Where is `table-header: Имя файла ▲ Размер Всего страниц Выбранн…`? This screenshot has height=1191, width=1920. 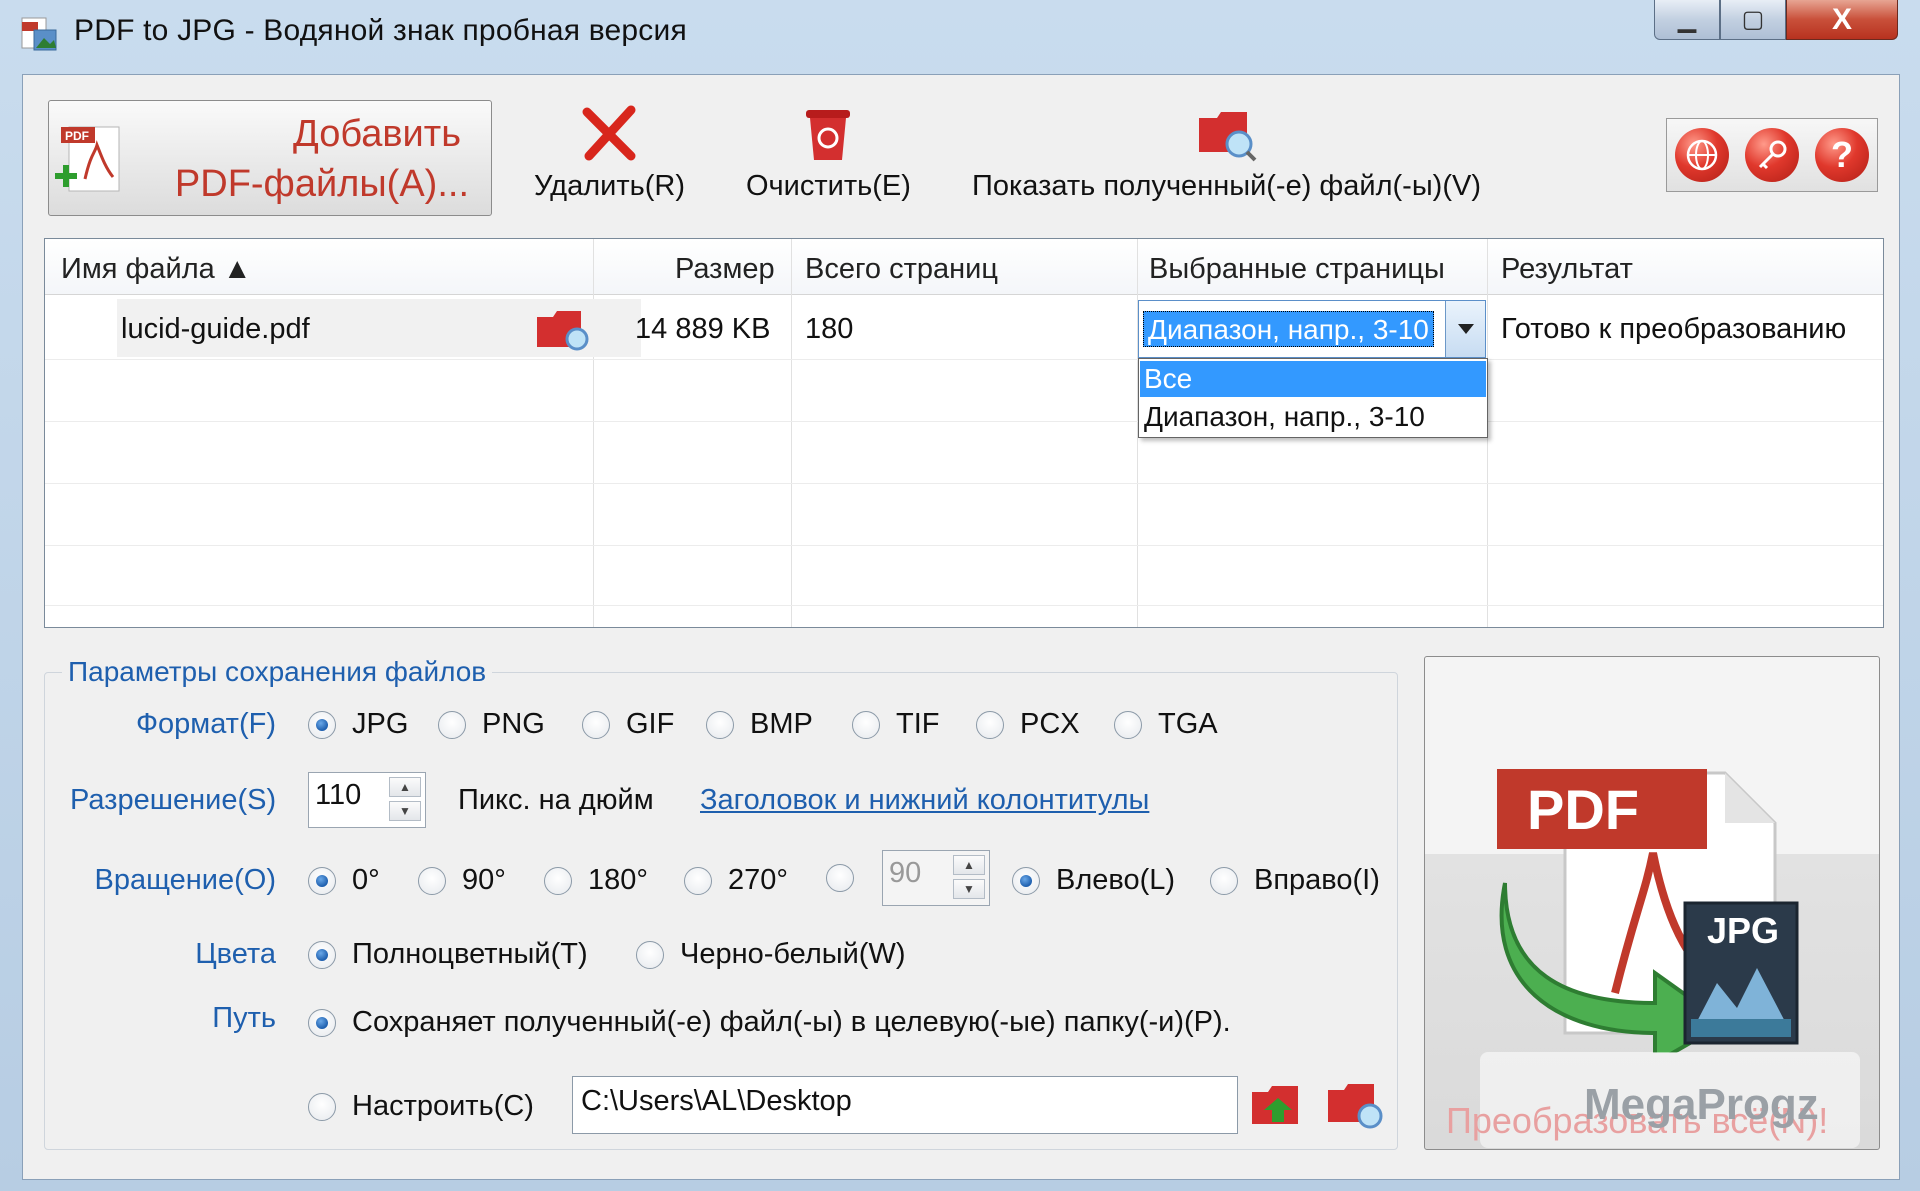
table-header: Имя файла ▲ Размер Всего страниц Выбранн… is located at coordinates (964, 267).